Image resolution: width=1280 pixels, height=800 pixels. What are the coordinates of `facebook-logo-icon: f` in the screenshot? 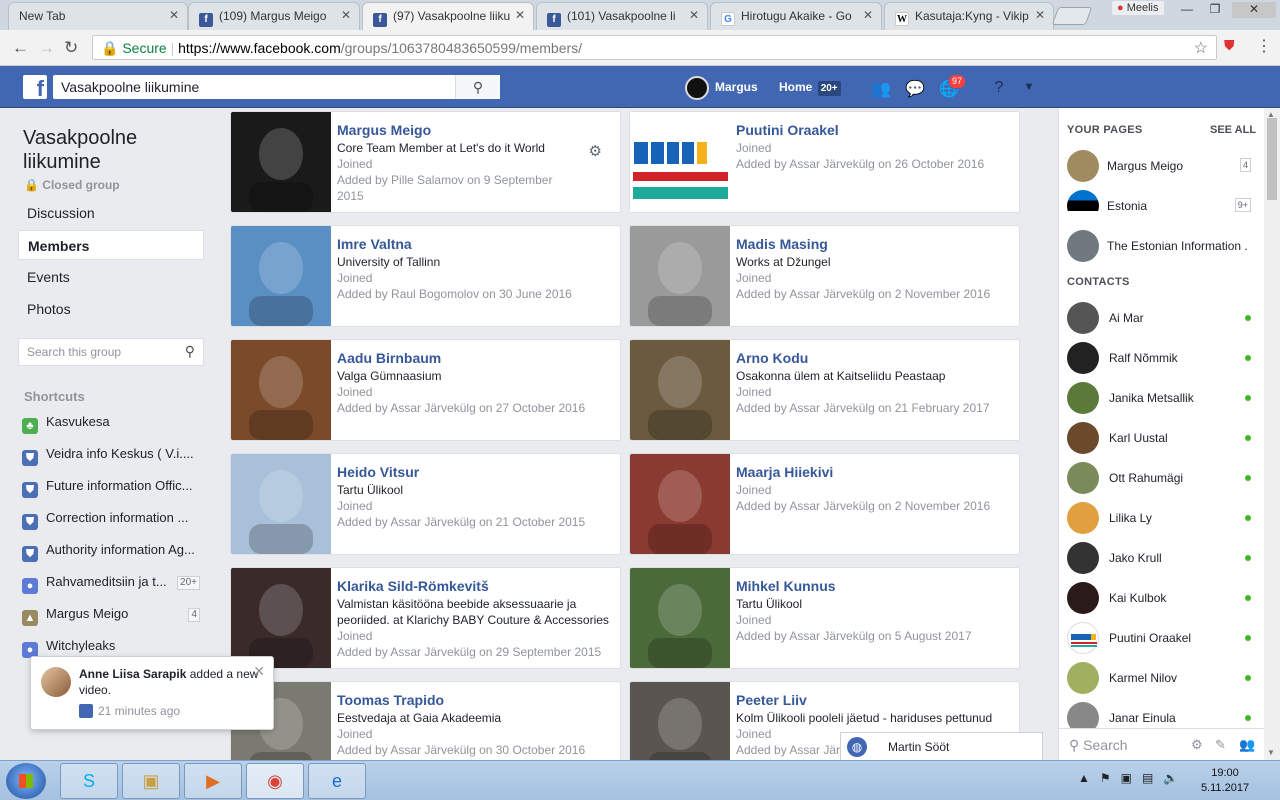 It's located at (35, 88).